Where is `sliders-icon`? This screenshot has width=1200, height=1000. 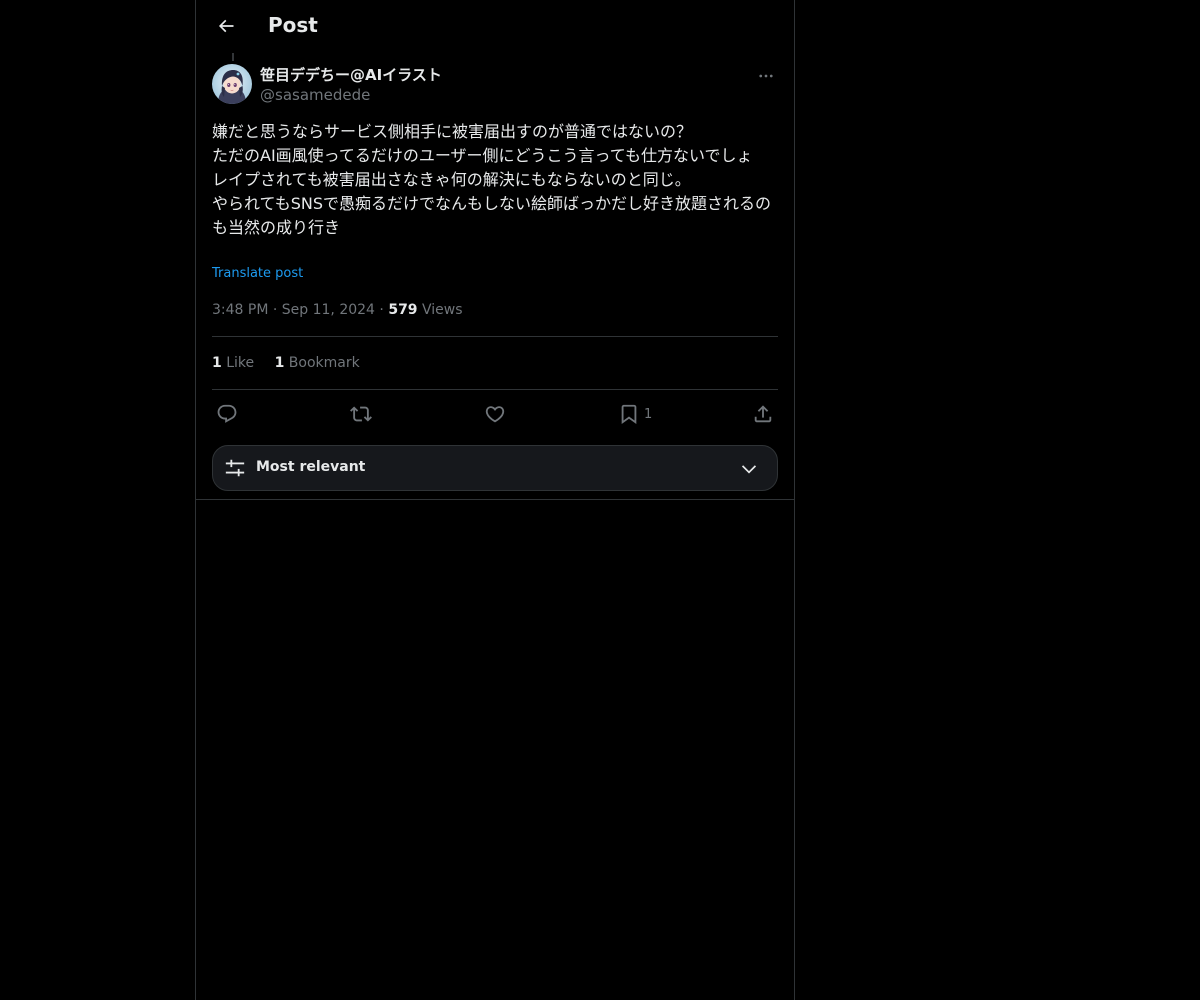 sliders-icon is located at coordinates (235, 468).